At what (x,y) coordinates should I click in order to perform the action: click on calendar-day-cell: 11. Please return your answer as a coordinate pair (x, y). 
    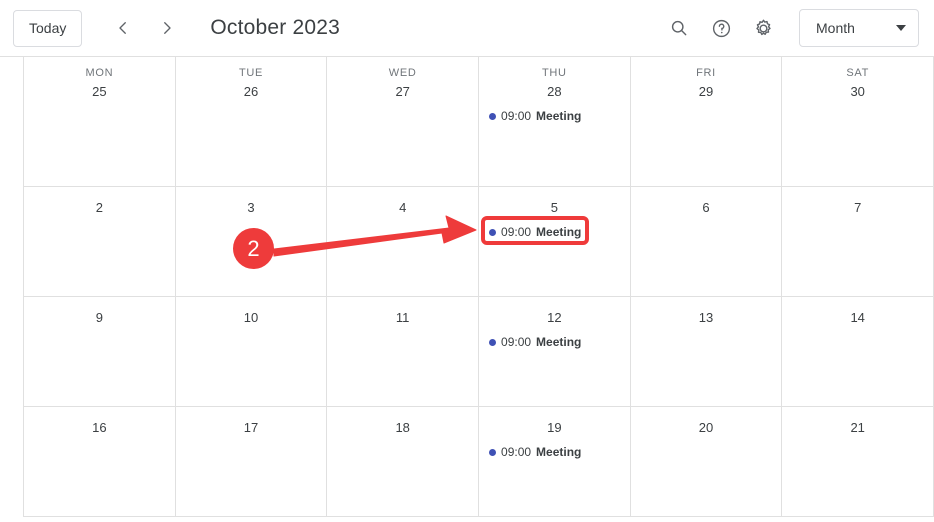
    Looking at the image, I should click on (403, 351).